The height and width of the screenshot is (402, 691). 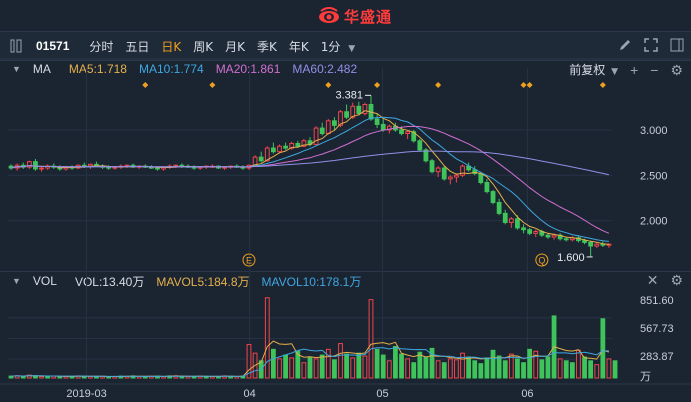 What do you see at coordinates (654, 222) in the screenshot?
I see `price-tick-label: 2.000` at bounding box center [654, 222].